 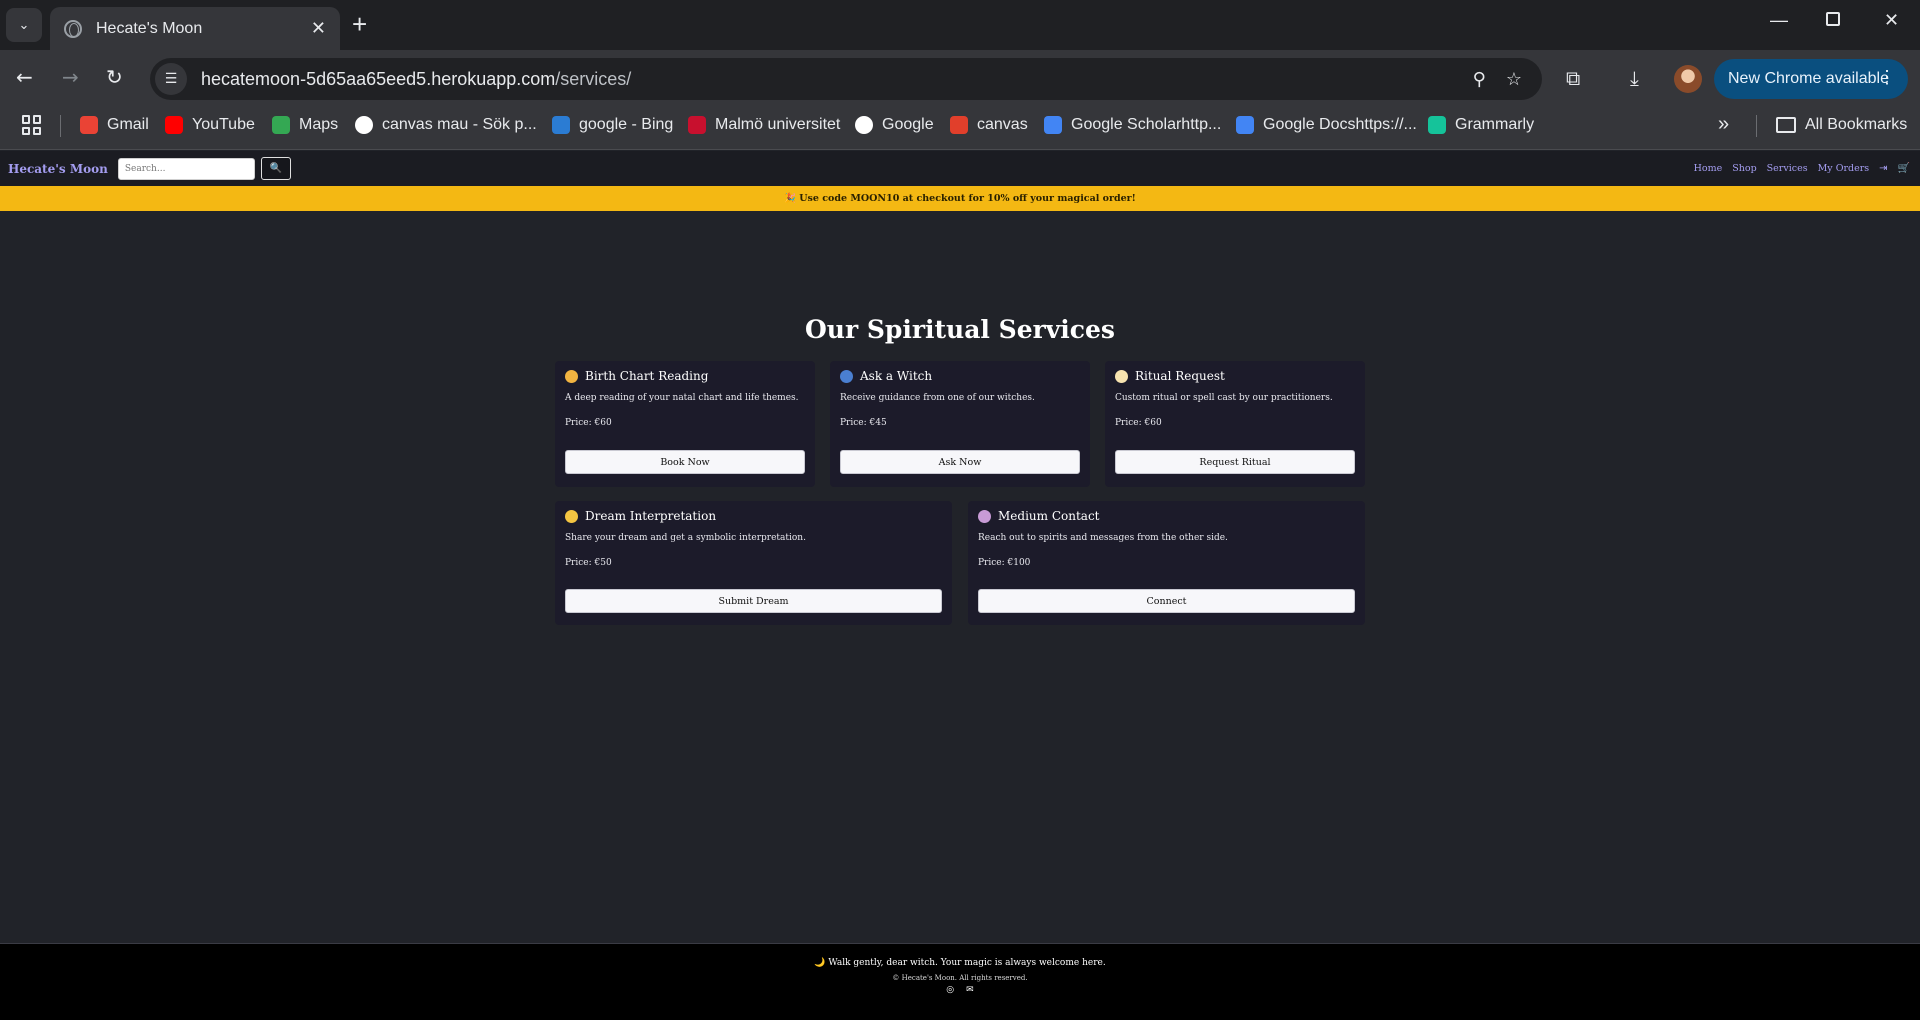 I want to click on nav-services: Services, so click(x=1787, y=168).